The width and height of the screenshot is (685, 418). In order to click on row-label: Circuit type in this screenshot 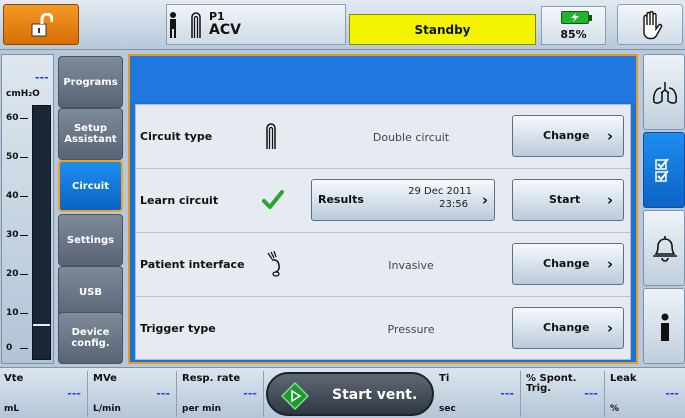, I will do `click(176, 136)`.